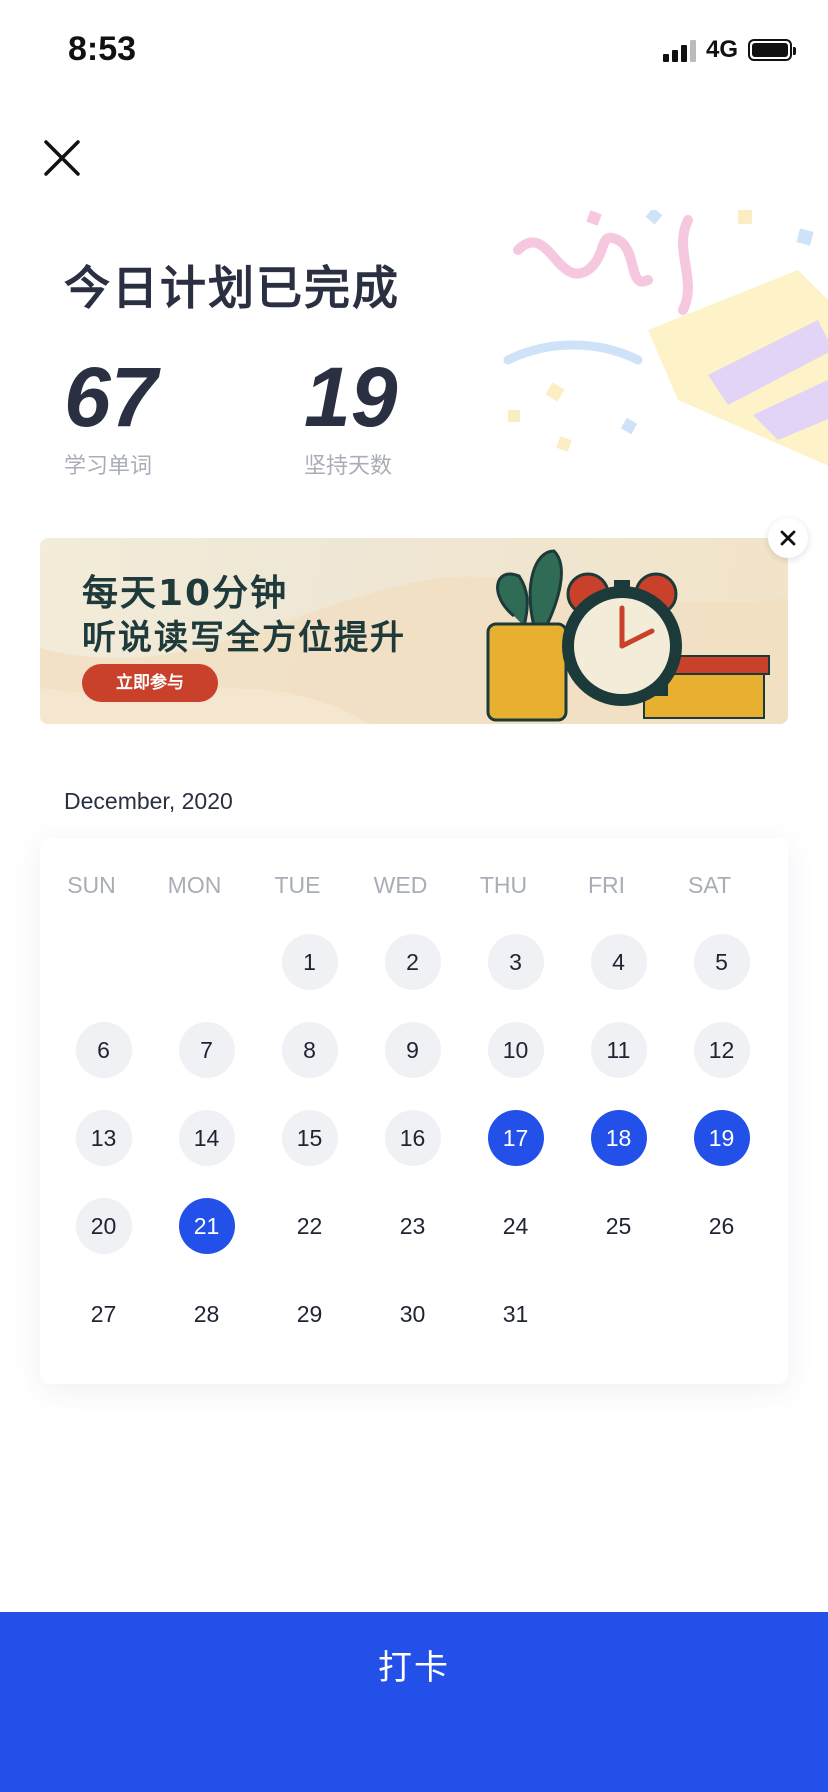 This screenshot has height=1792, width=828. Describe the element at coordinates (412, 962) in the screenshot. I see `calendar-day: 2` at that location.